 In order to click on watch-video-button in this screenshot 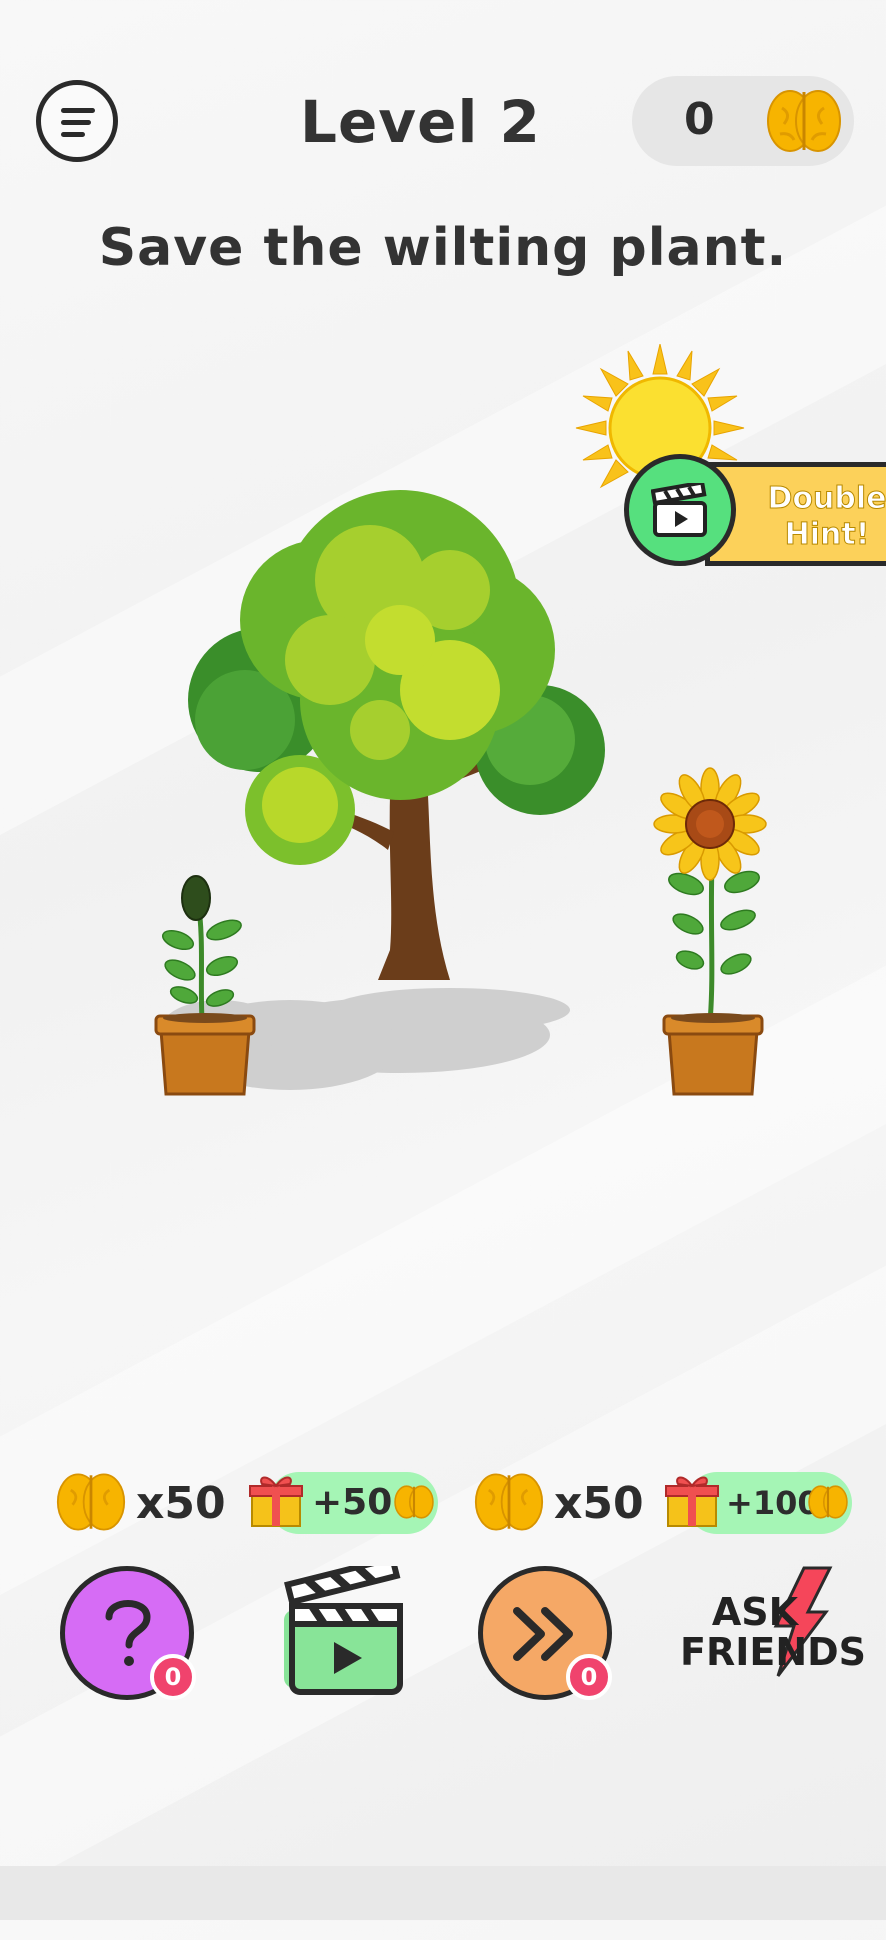, I will do `click(344, 1631)`.